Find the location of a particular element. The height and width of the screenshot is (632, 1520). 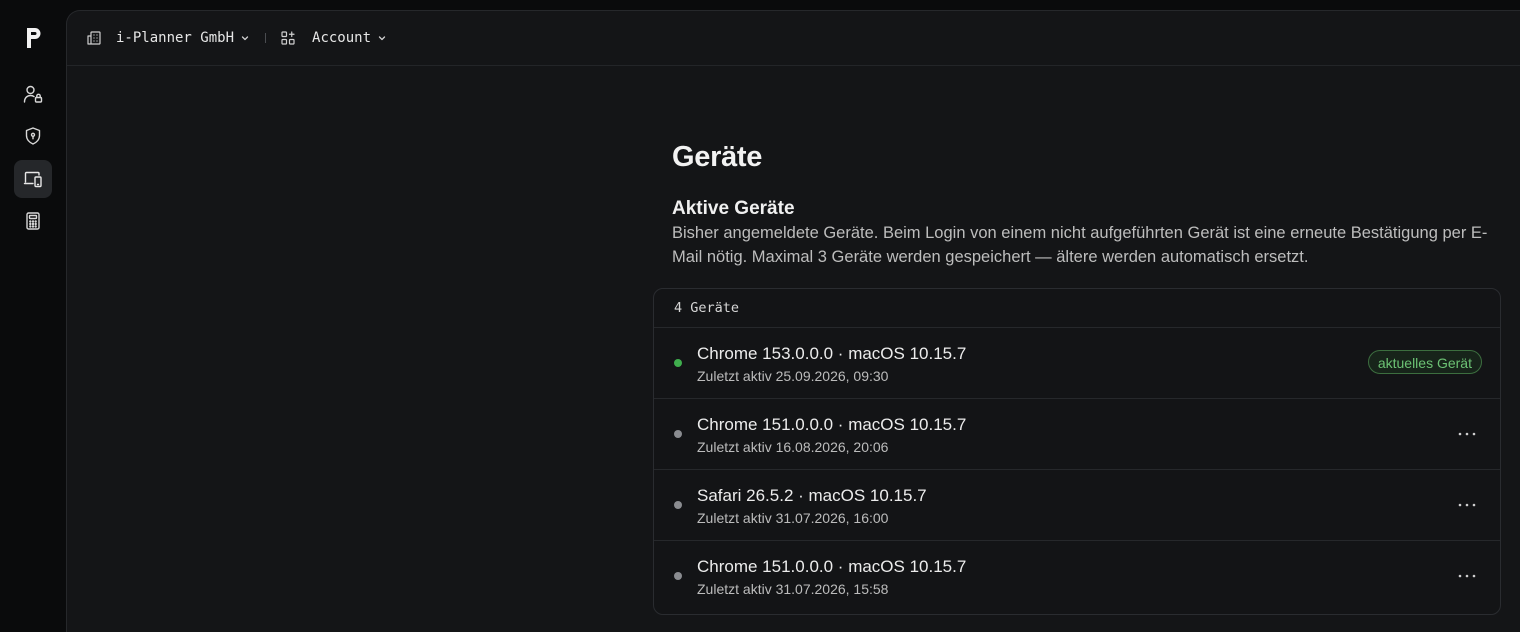

user-lock-icon is located at coordinates (33, 94).